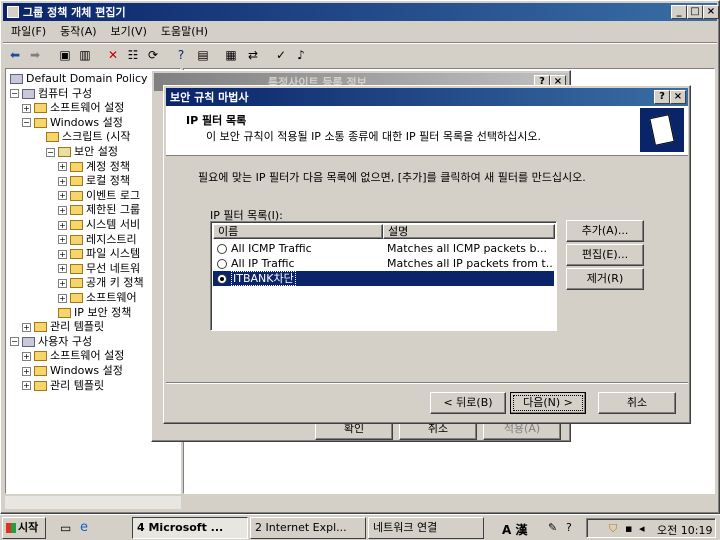 The height and width of the screenshot is (540, 720). I want to click on tree-item: + 공개 키 정책, so click(101, 282).